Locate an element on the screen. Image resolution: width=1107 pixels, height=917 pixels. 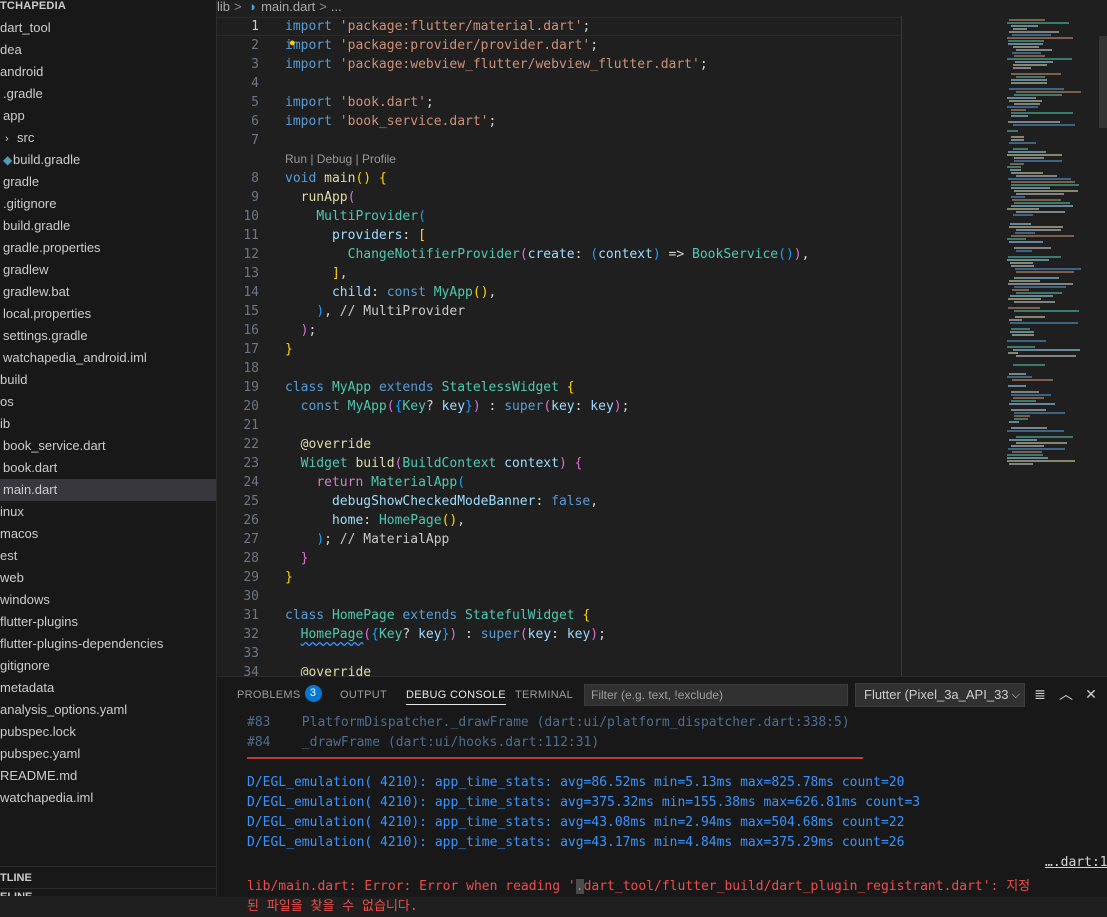
tab-output: OUTPUT is located at coordinates (363, 696).